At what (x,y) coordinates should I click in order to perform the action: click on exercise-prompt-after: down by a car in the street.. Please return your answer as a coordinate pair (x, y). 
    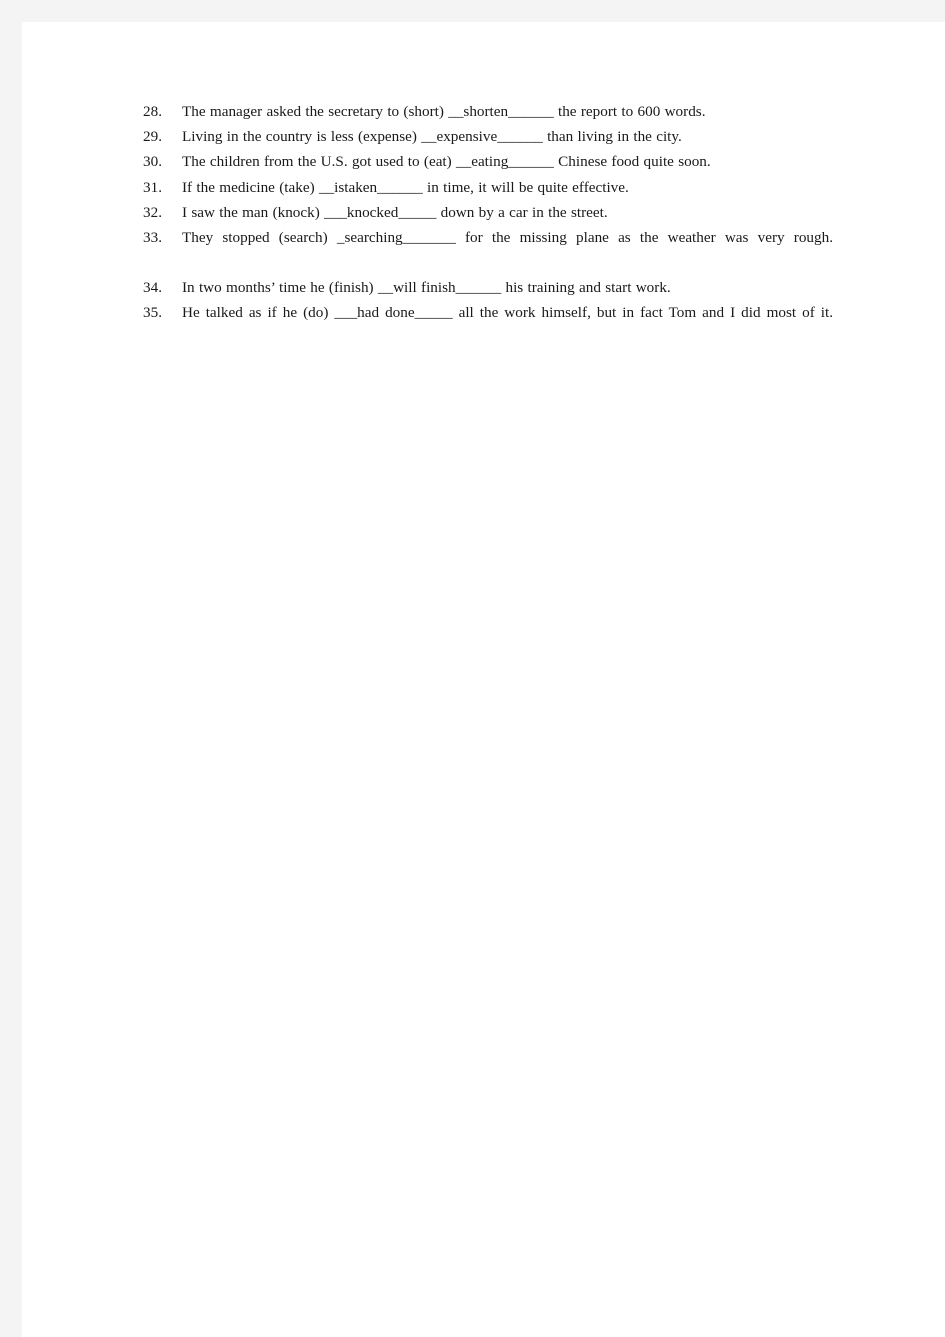
    Looking at the image, I should click on (524, 212).